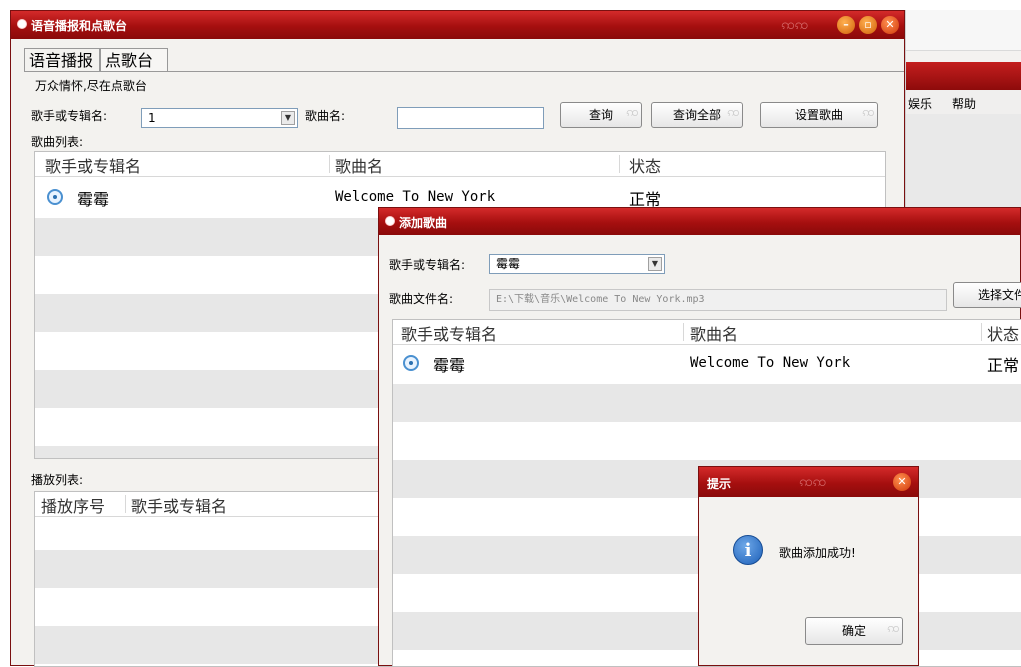  What do you see at coordinates (152, 118) in the screenshot?
I see `singer-combo-value: 1` at bounding box center [152, 118].